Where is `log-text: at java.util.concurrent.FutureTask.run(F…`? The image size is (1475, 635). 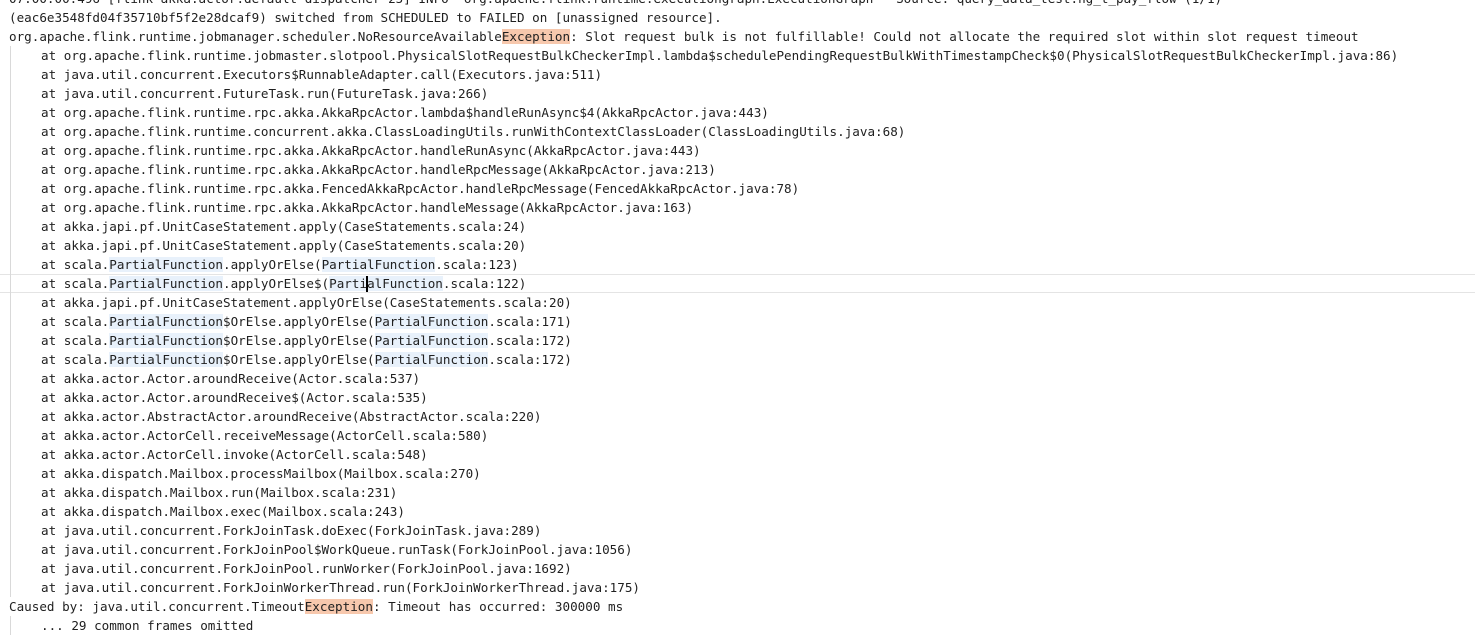 log-text: at java.util.concurrent.FutureTask.run(F… is located at coordinates (265, 93).